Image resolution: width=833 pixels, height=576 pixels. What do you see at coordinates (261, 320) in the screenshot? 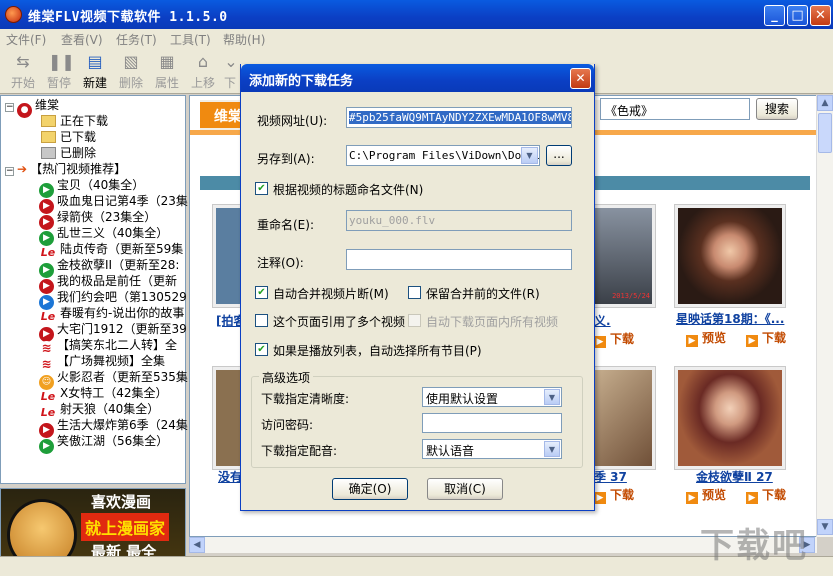
I see `multi-video-checkbox` at bounding box center [261, 320].